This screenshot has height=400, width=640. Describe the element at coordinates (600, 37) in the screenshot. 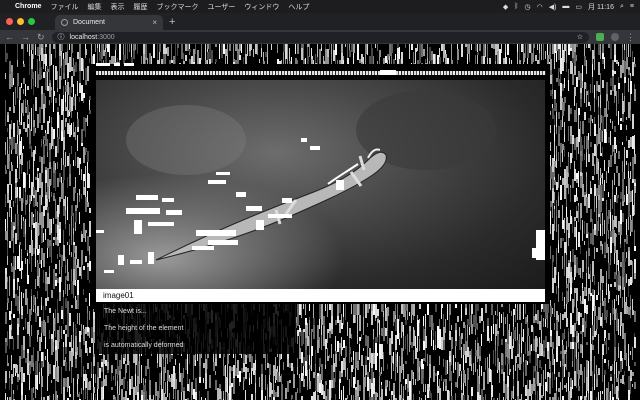

I see `extension-icon` at that location.